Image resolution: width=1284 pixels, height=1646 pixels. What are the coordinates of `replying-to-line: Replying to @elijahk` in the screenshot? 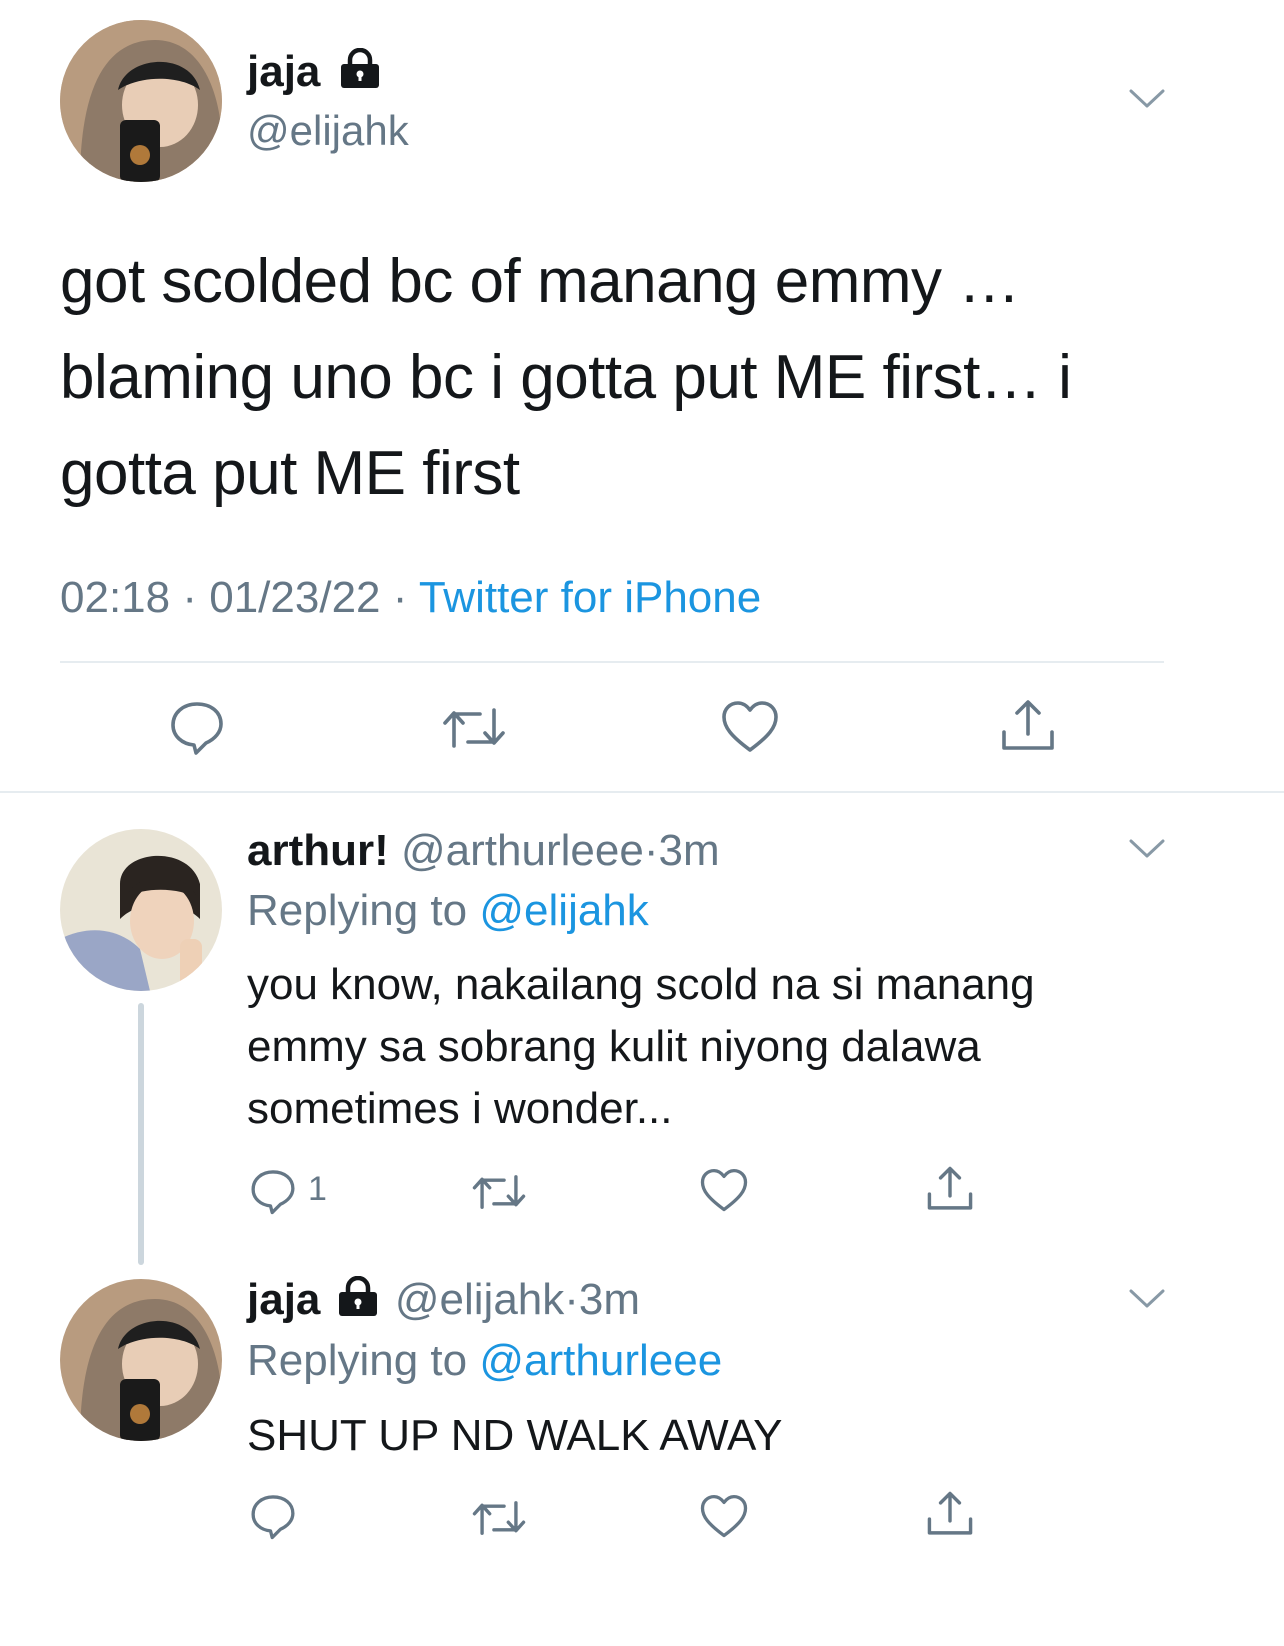 It's located at (448, 911).